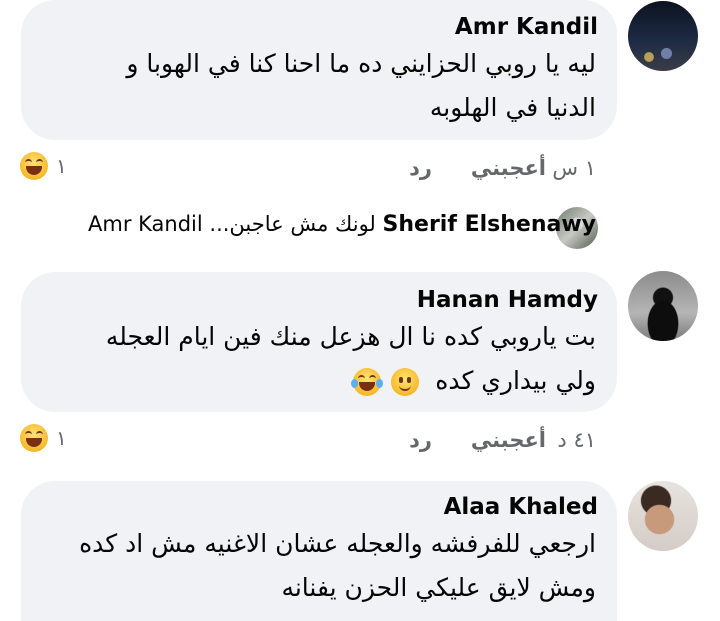 This screenshot has height=621, width=720. Describe the element at coordinates (512, 107) in the screenshot. I see `comment-line: الدنيا في الهلوبه` at that location.